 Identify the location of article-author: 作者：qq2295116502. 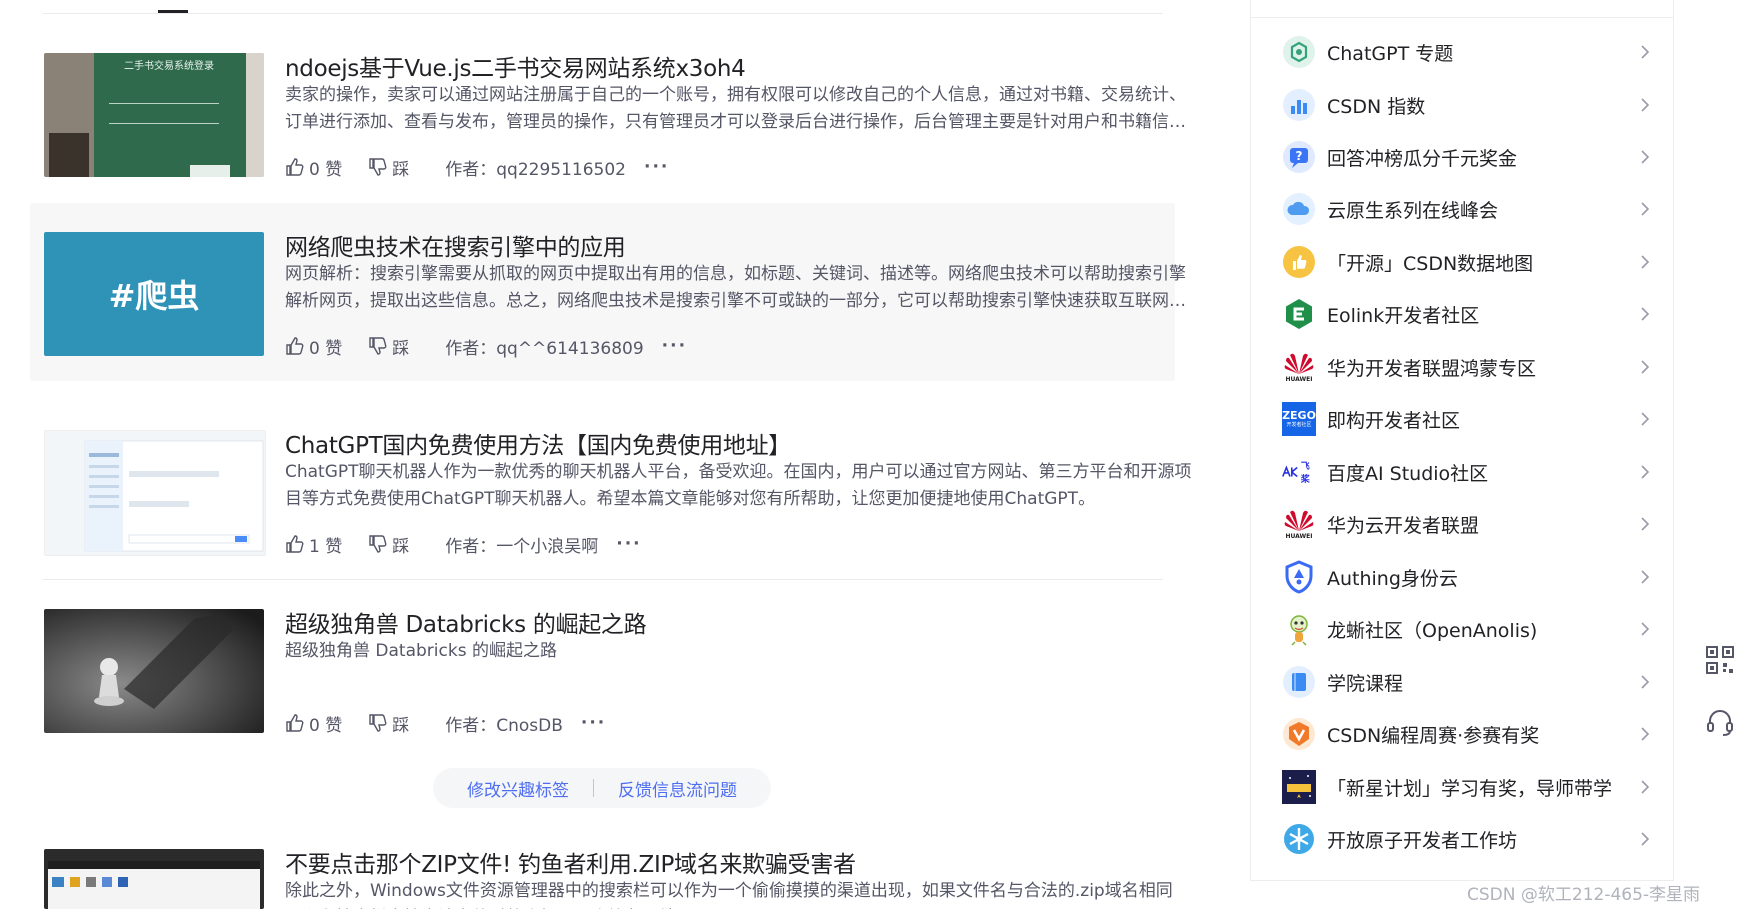
(535, 167).